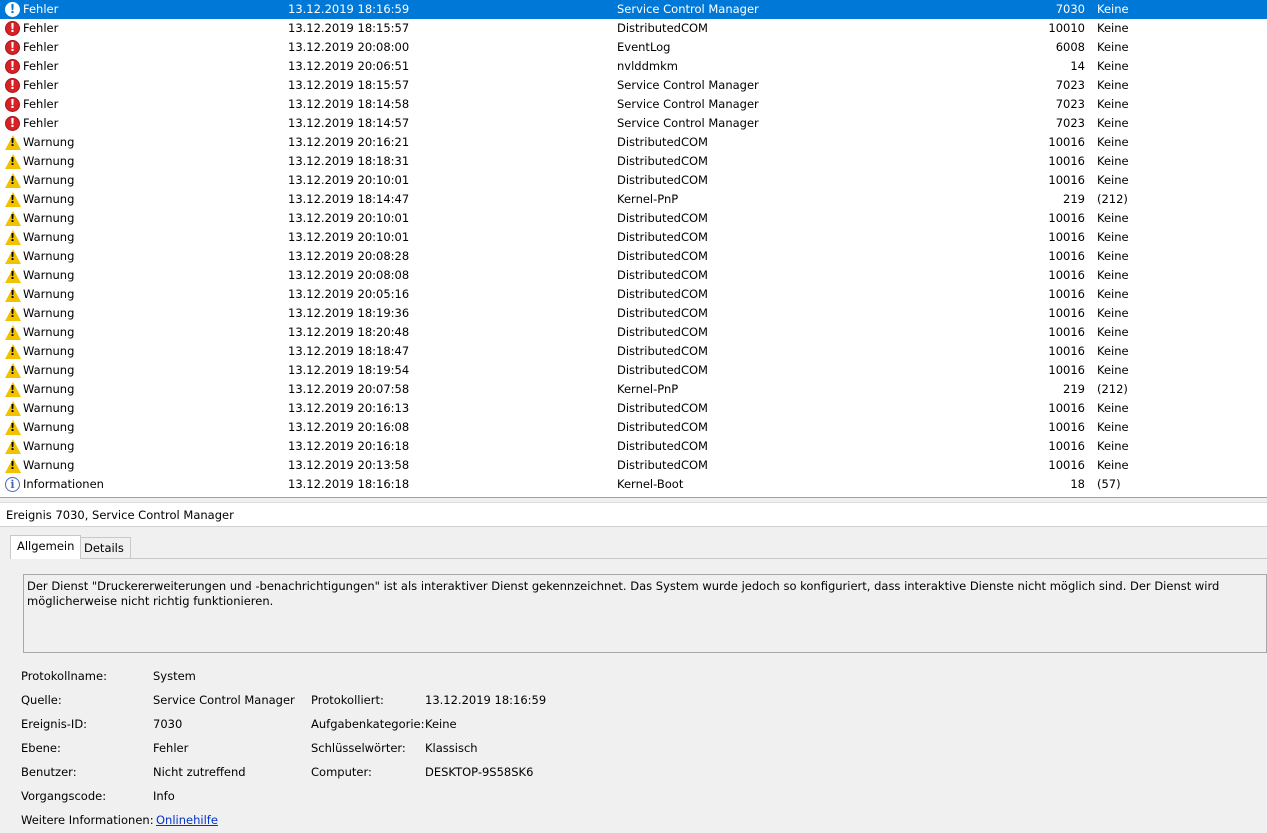  I want to click on event-datetime: 13.12.2019 20:13:58, so click(349, 465).